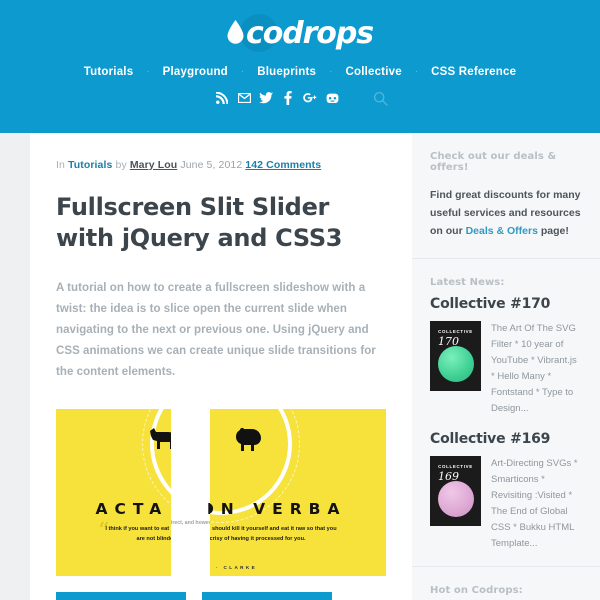 The image size is (600, 600). I want to click on preview-slit-headline: NE PLA, so click(190, 509).